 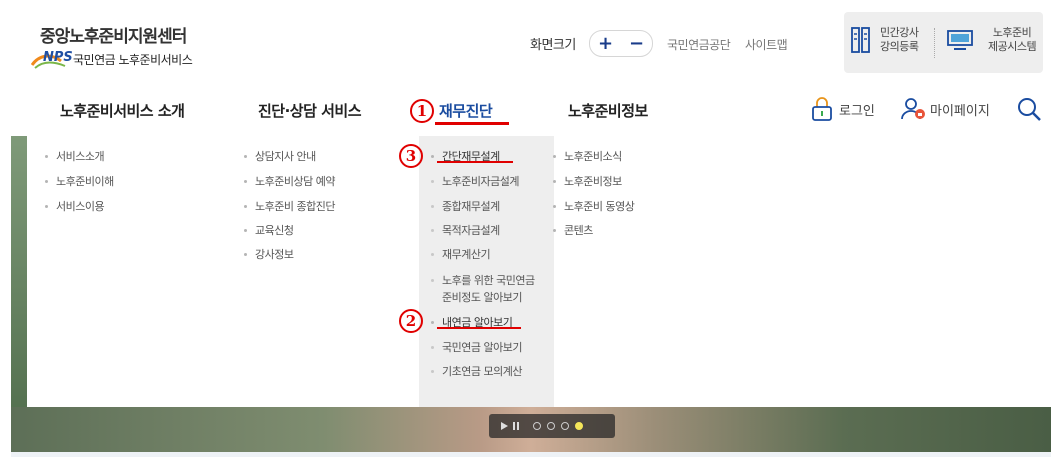 What do you see at coordinates (587, 156) in the screenshot?
I see `menu-retirement-news: 노후준비소식` at bounding box center [587, 156].